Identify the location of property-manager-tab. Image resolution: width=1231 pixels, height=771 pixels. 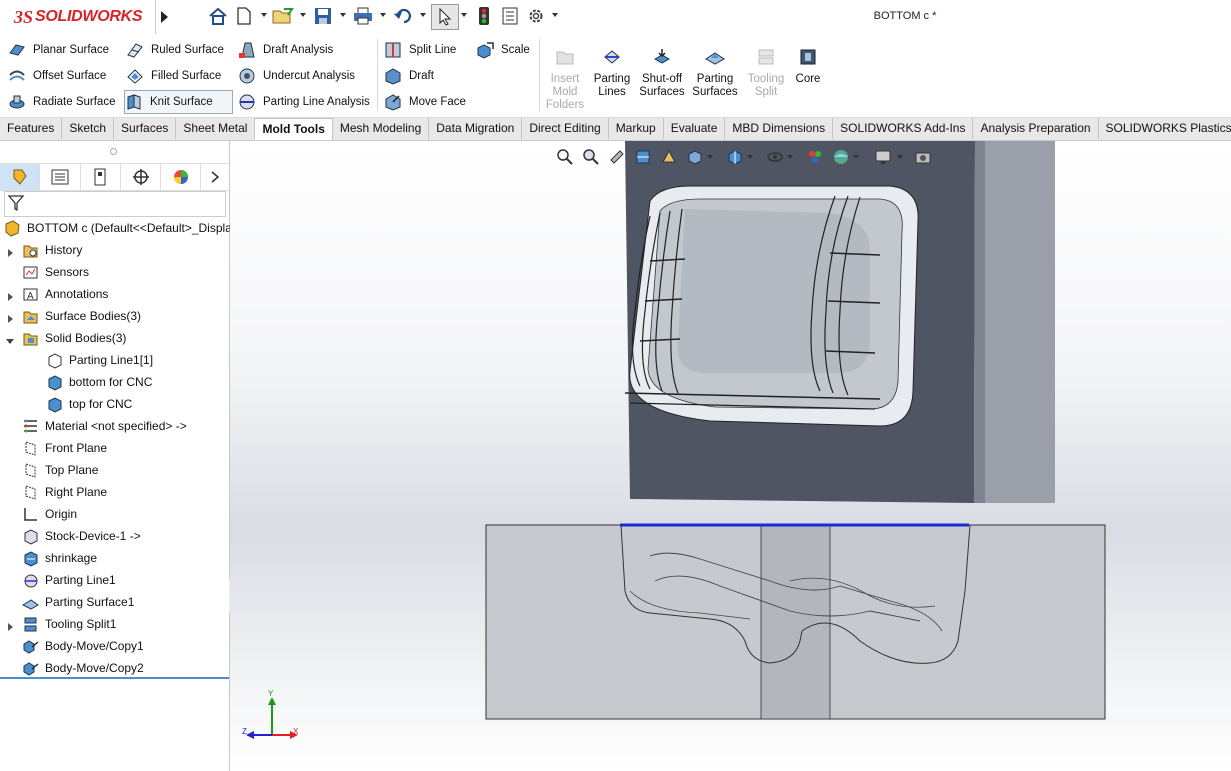
(60, 177).